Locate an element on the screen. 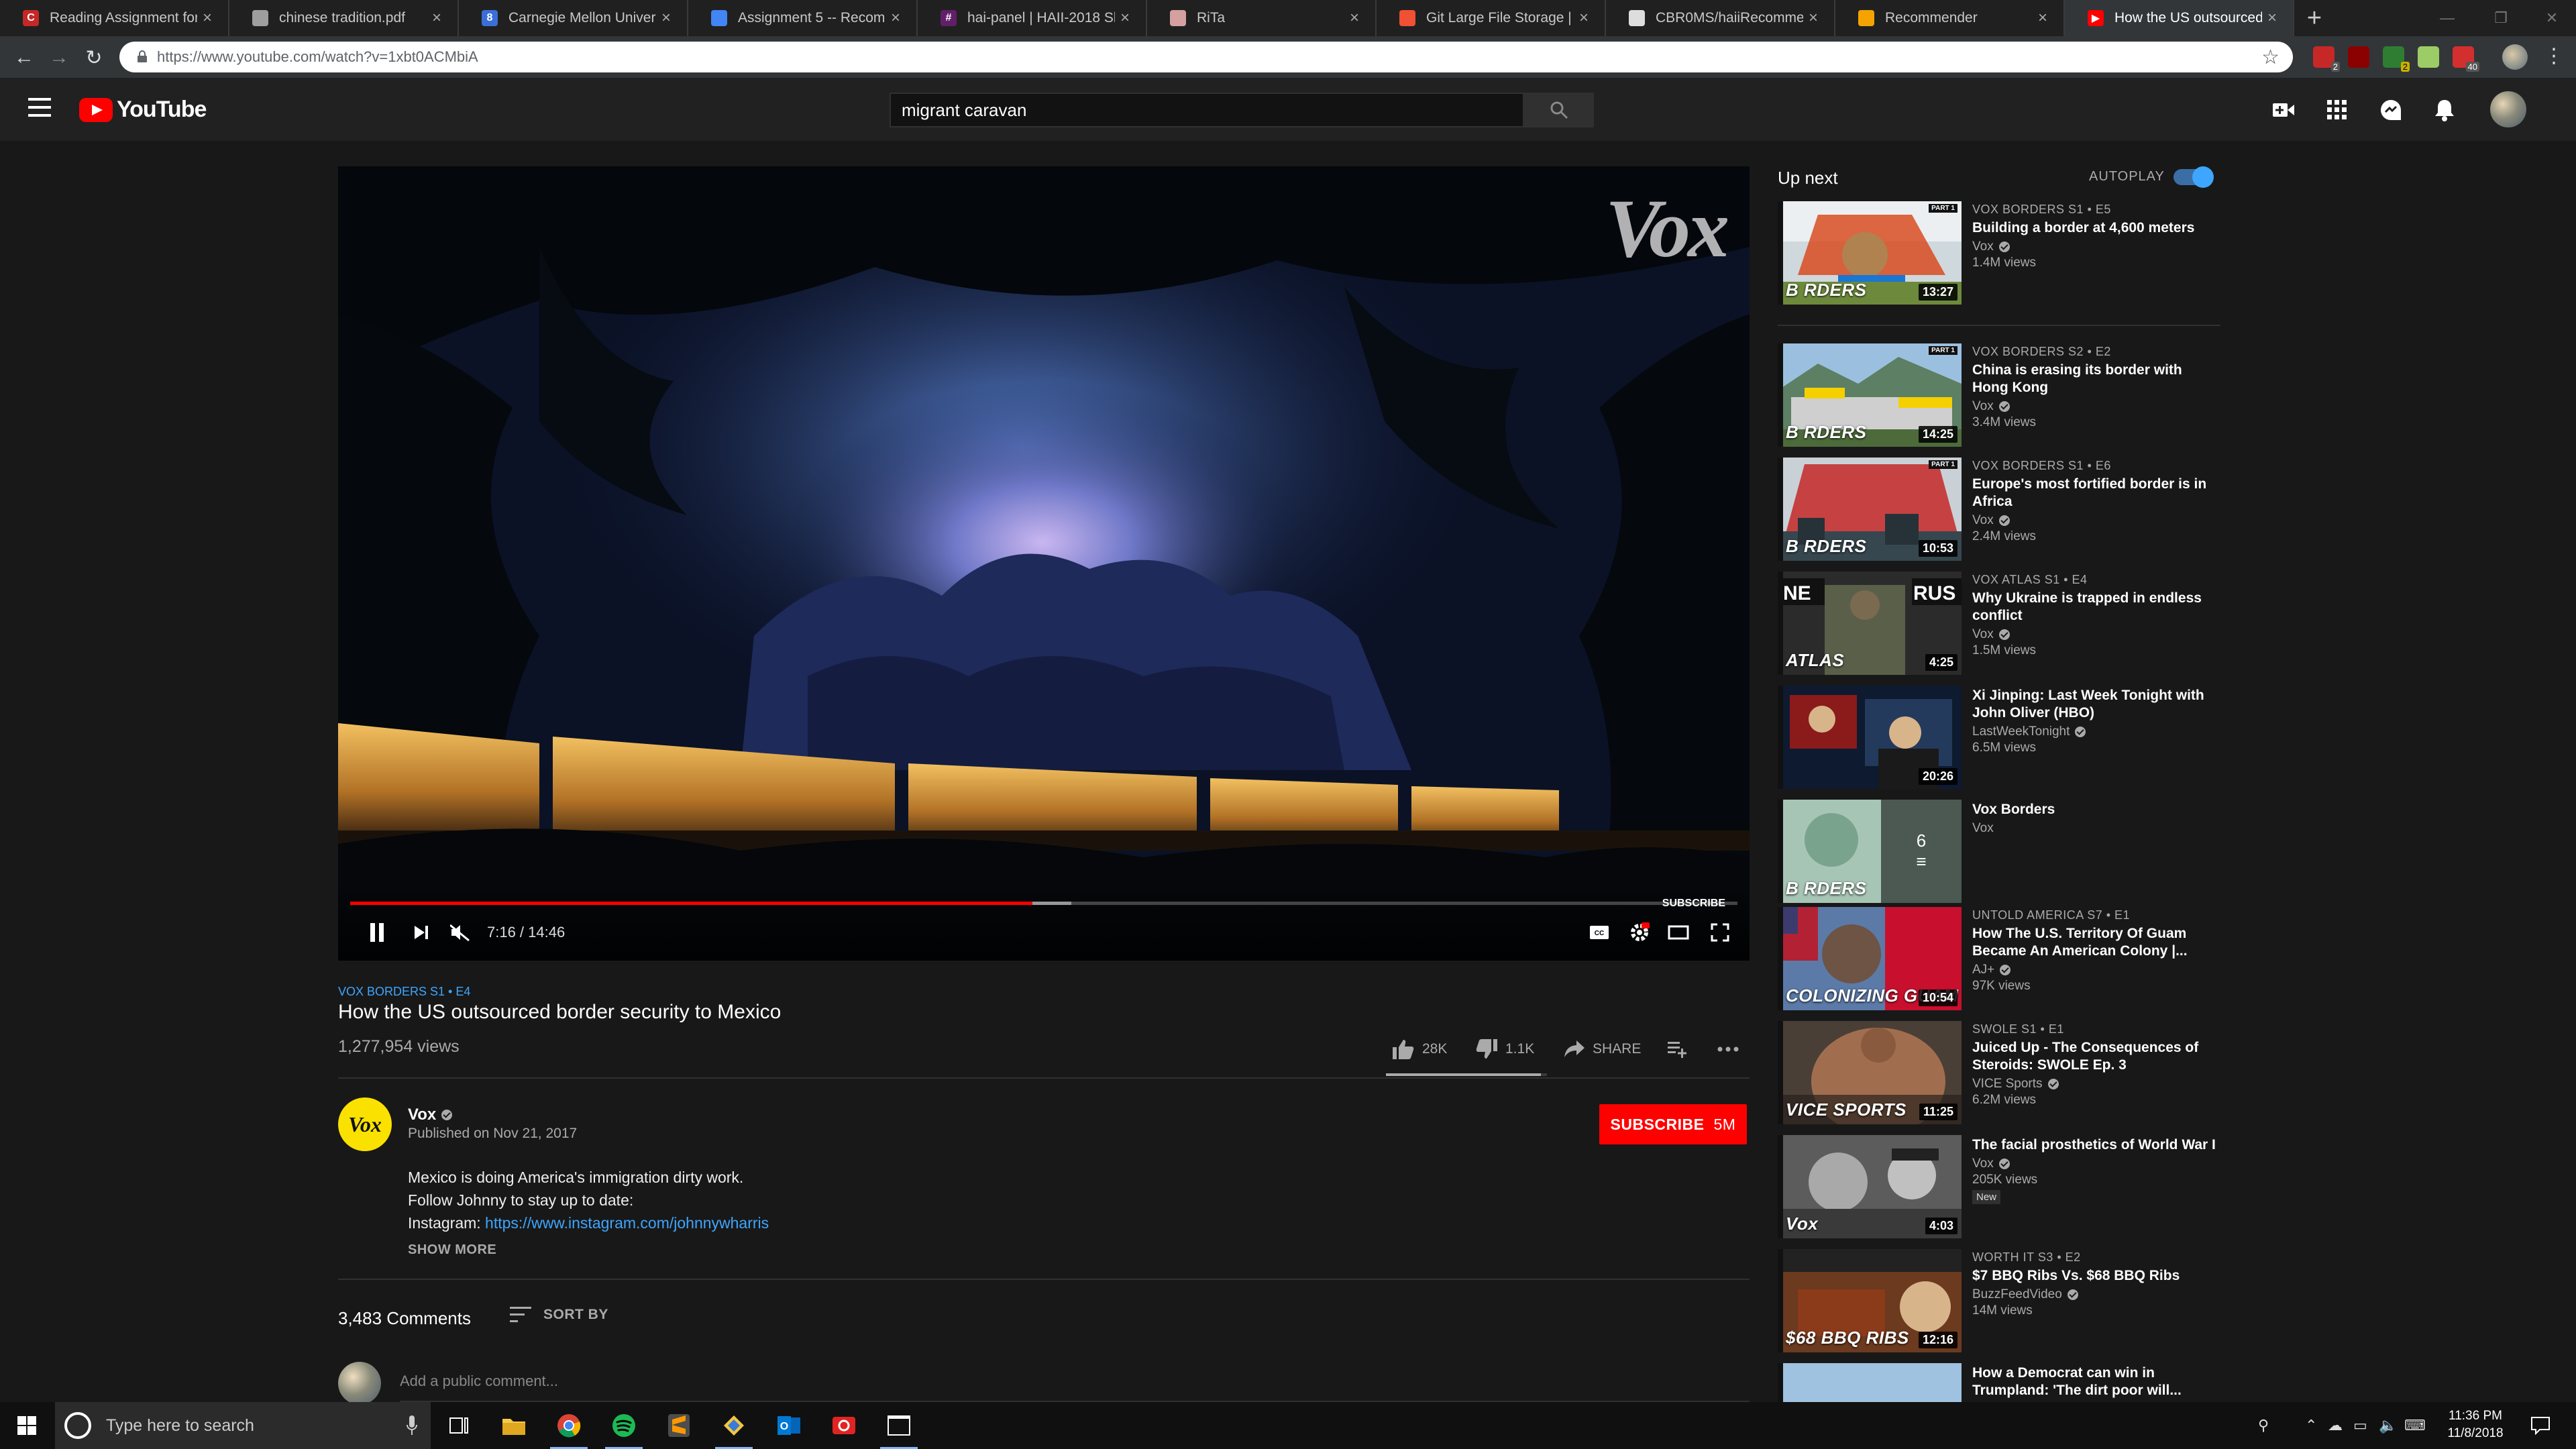 This screenshot has width=2576, height=1449. add-to-playlist-button is located at coordinates (1682, 1049).